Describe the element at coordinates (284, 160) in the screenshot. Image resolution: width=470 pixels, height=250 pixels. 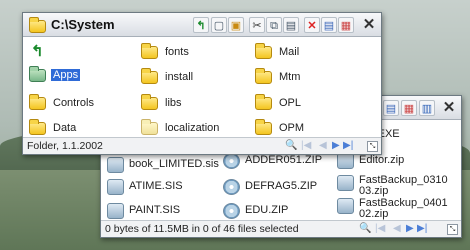
I see `file-label: ADDER051.ZIP` at that location.